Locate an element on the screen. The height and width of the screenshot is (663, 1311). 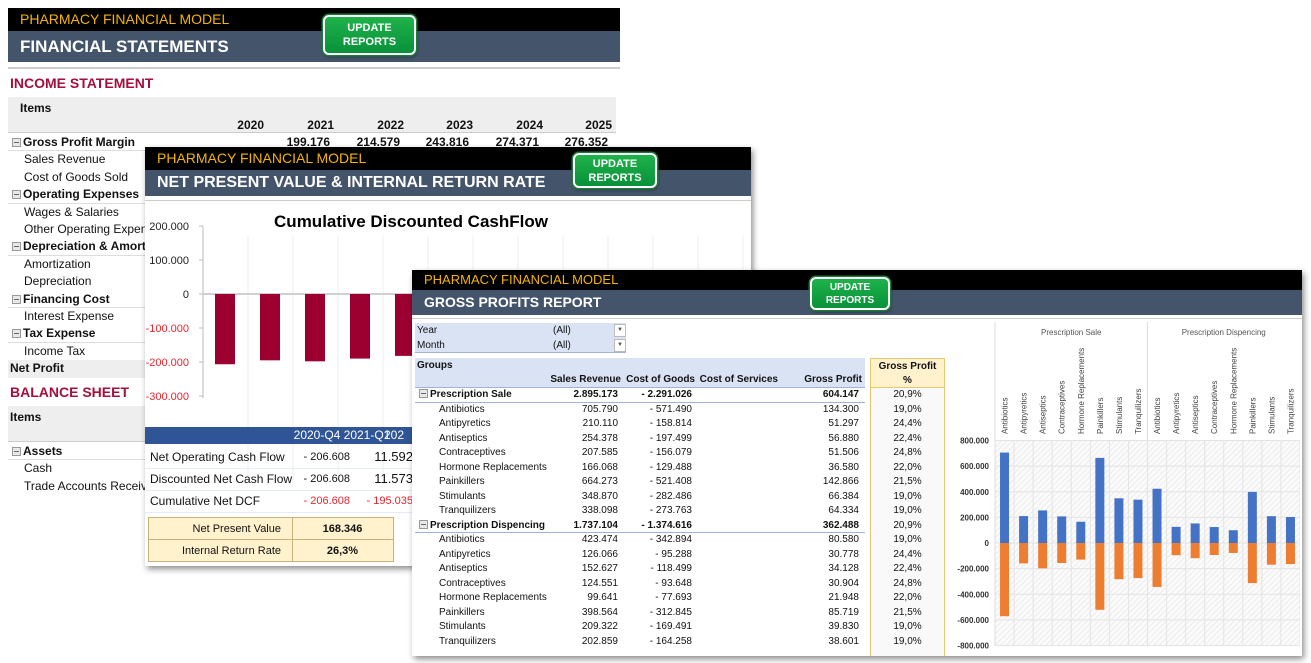
y-tick-label: 0 is located at coordinates (186, 295).